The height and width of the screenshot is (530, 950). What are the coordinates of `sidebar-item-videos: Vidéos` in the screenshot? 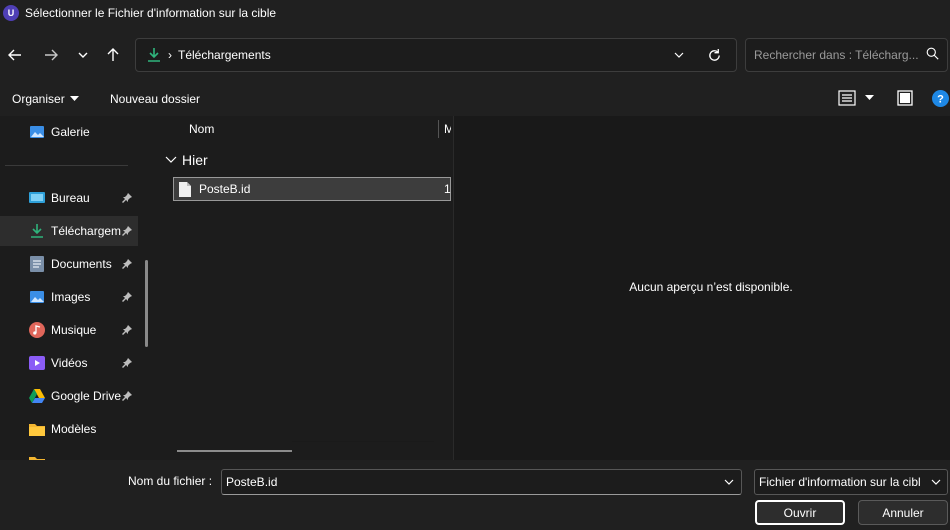 It's located at (69, 363).